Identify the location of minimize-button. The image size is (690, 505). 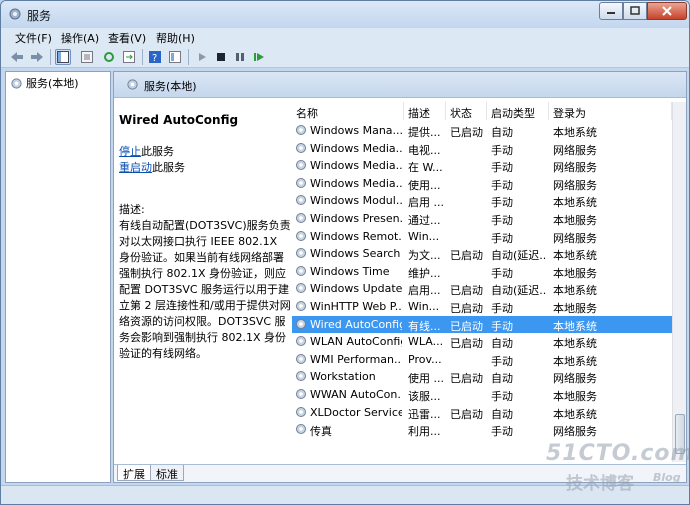
(611, 11).